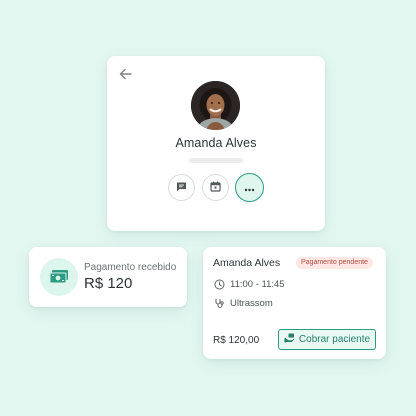 This screenshot has height=416, width=416. I want to click on appointment-time-row: 11:00 - 11:45, so click(249, 284).